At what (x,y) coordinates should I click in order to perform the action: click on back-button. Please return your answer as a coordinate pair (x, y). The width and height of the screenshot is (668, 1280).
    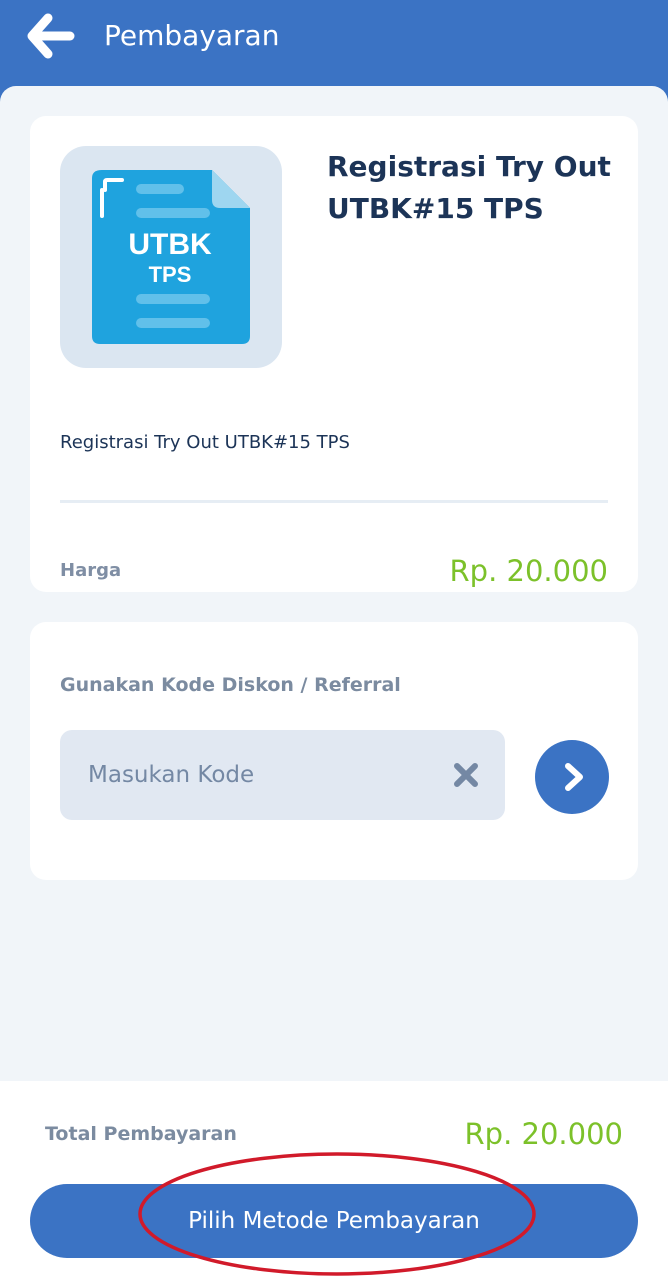
    Looking at the image, I should click on (52, 36).